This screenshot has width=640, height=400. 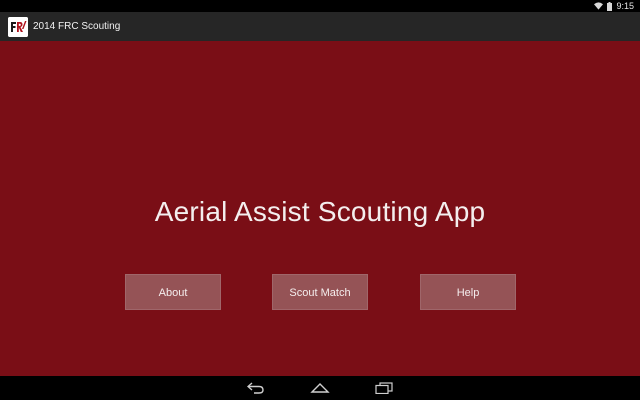 I want to click on back-icon, so click(x=256, y=388).